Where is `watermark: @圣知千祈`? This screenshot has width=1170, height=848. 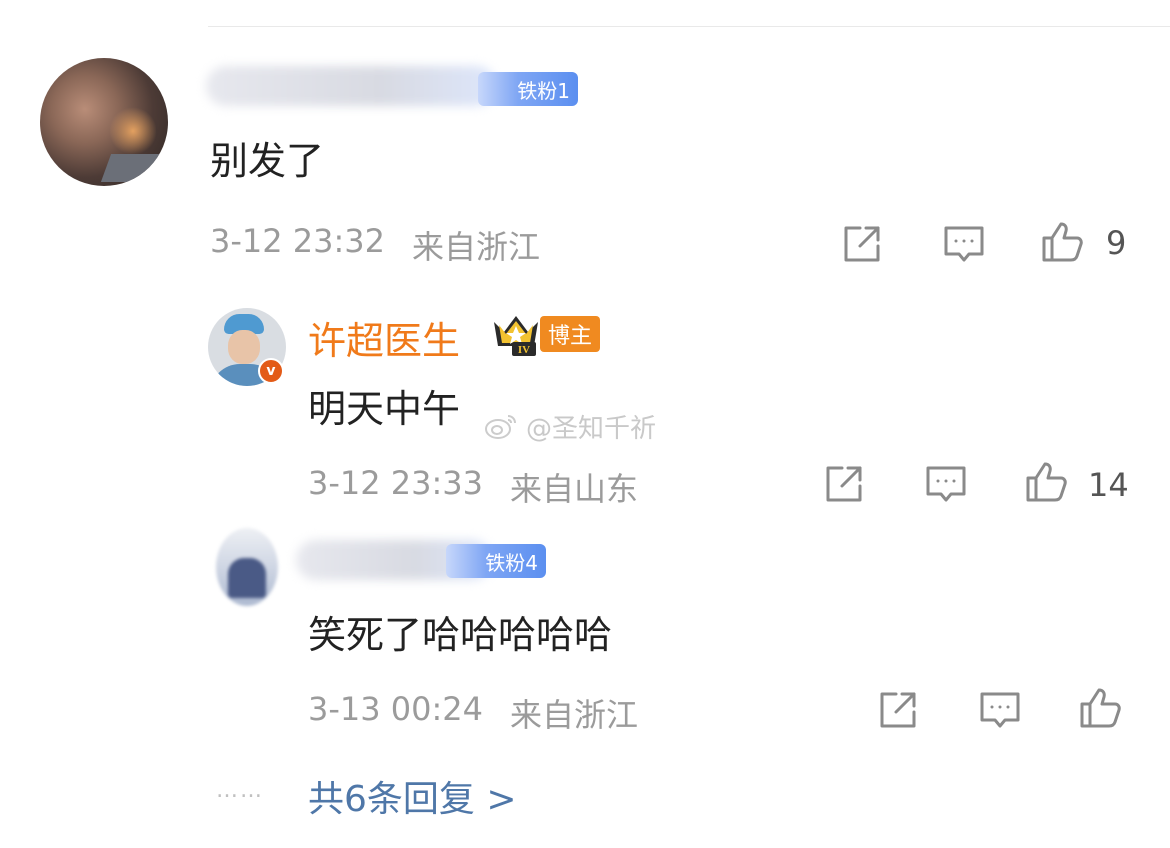 watermark: @圣知千祈 is located at coordinates (591, 429).